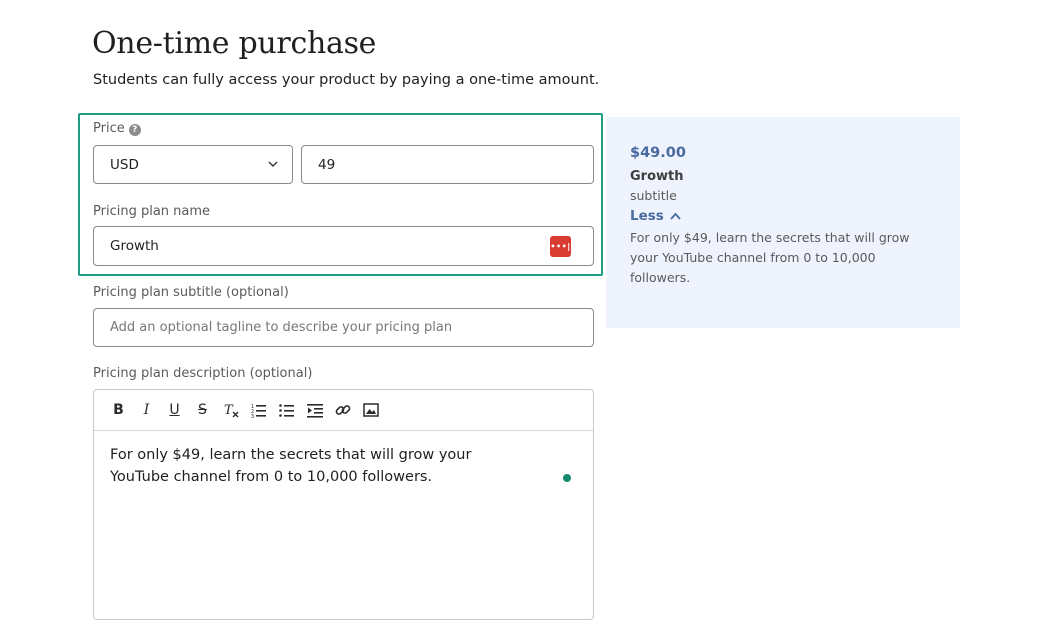 The height and width of the screenshot is (644, 1047). I want to click on plan-description-label: Pricing plan description (optional), so click(203, 373).